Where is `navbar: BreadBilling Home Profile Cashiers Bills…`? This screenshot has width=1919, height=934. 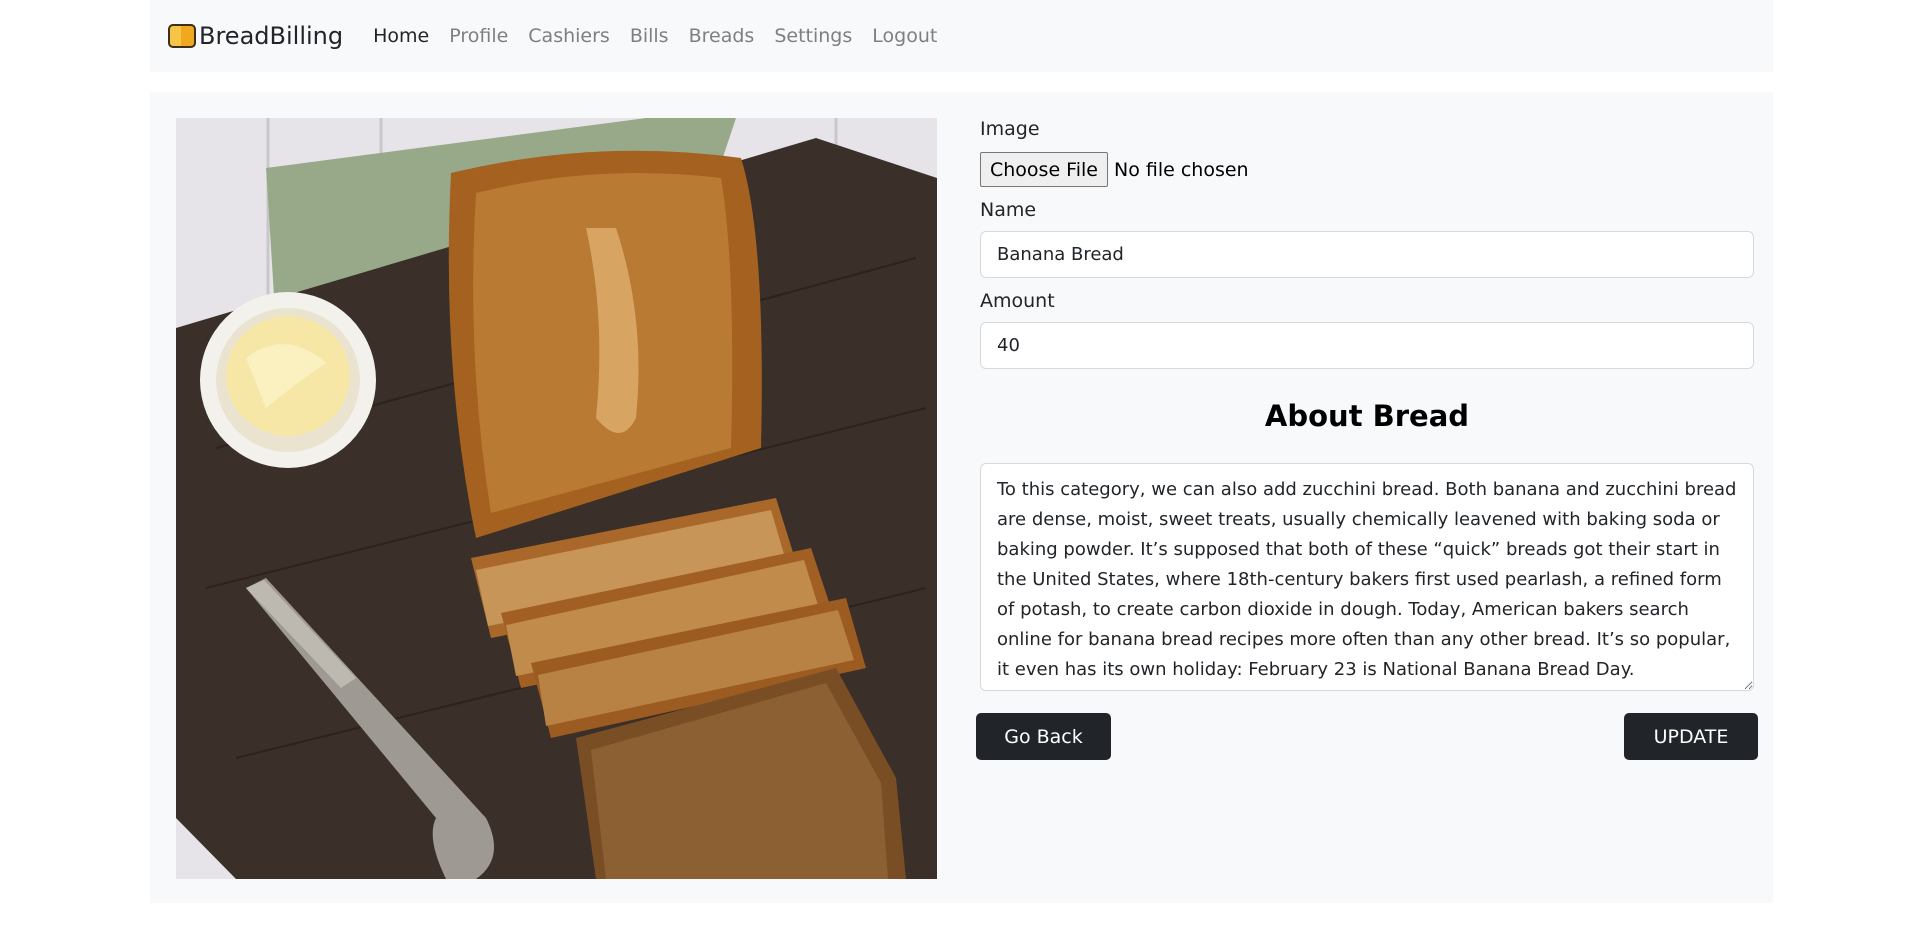
navbar: BreadBilling Home Profile Cashiers Bills… is located at coordinates (961, 36).